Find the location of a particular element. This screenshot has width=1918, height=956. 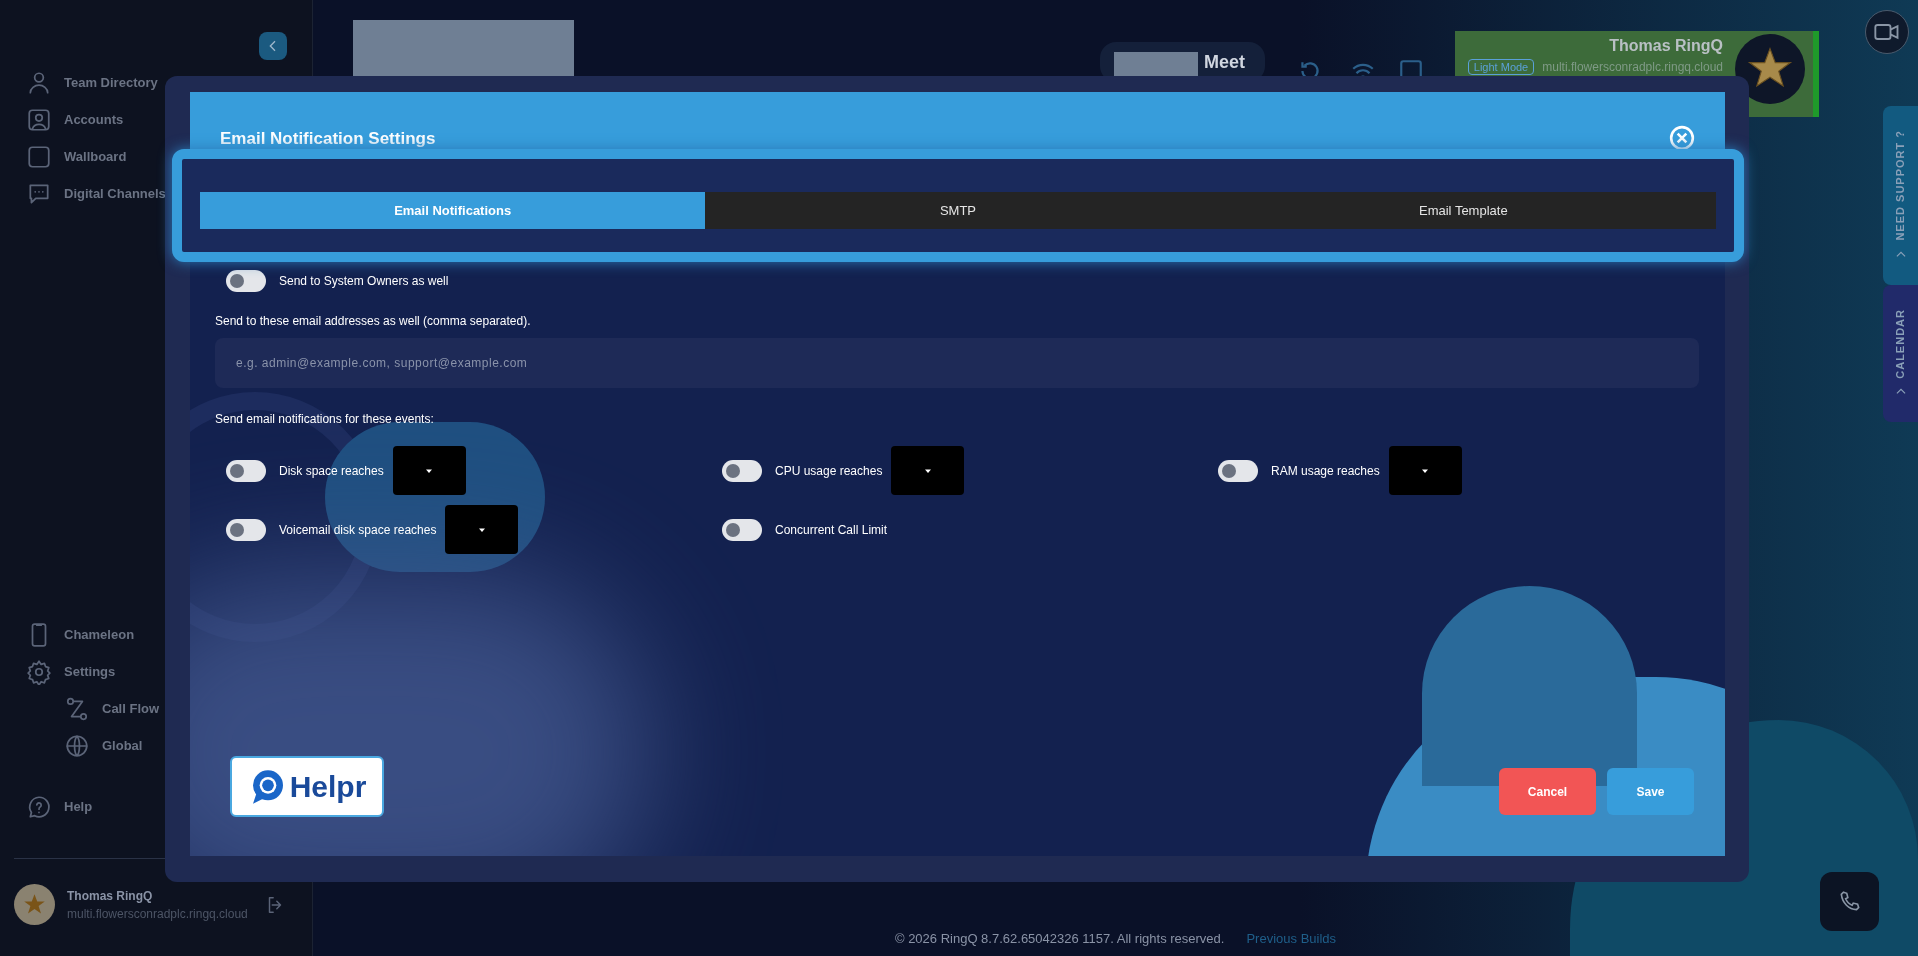

field-label: Send to these email addresses as well (comma separated). is located at coordinates (373, 321).